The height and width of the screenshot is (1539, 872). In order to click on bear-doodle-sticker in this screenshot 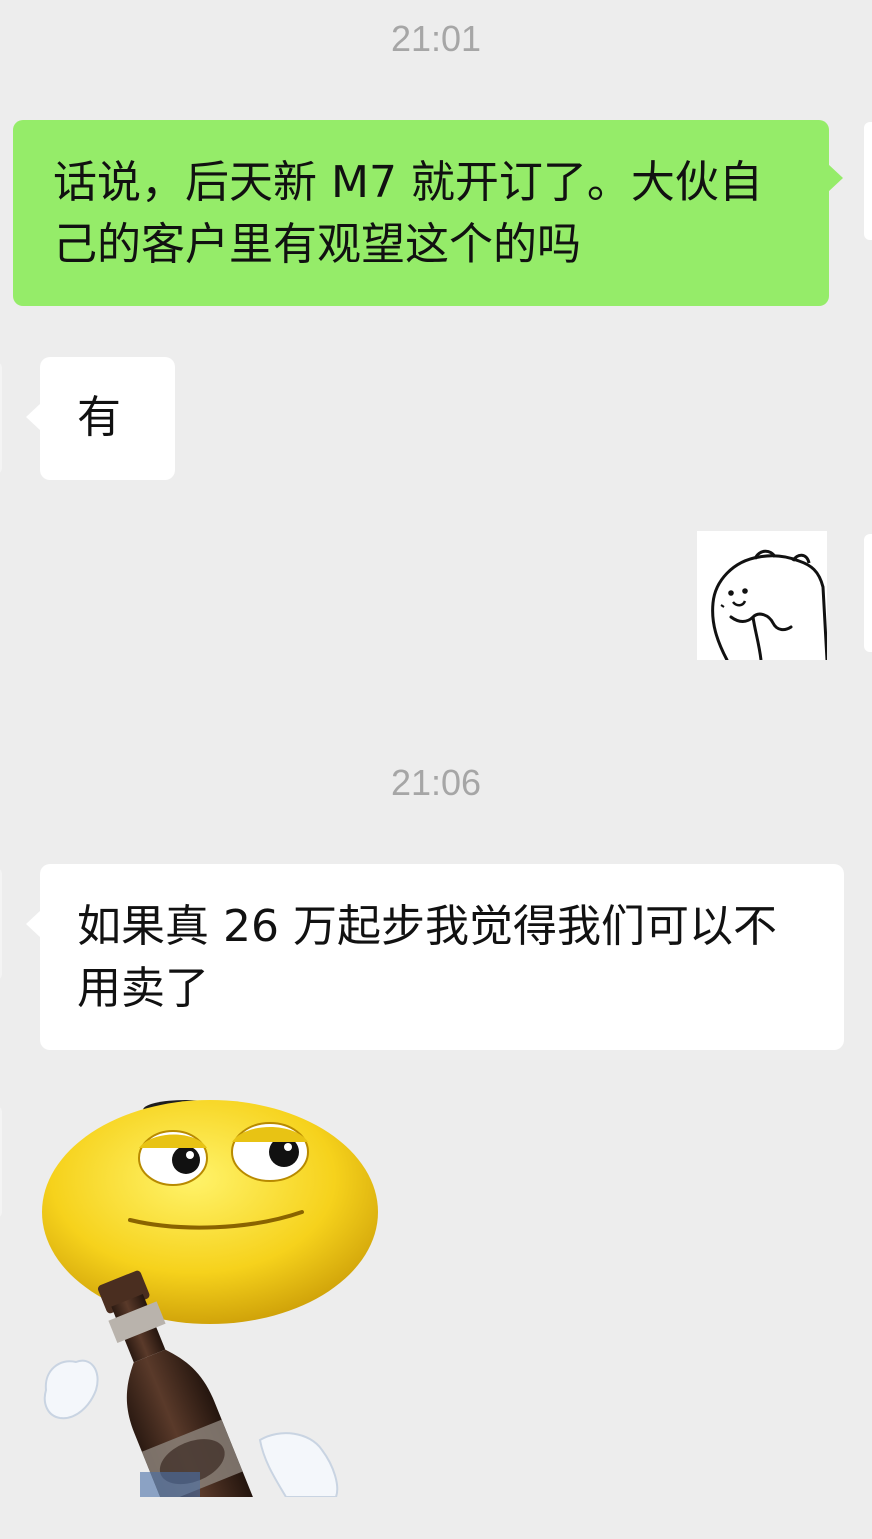, I will do `click(763, 596)`.